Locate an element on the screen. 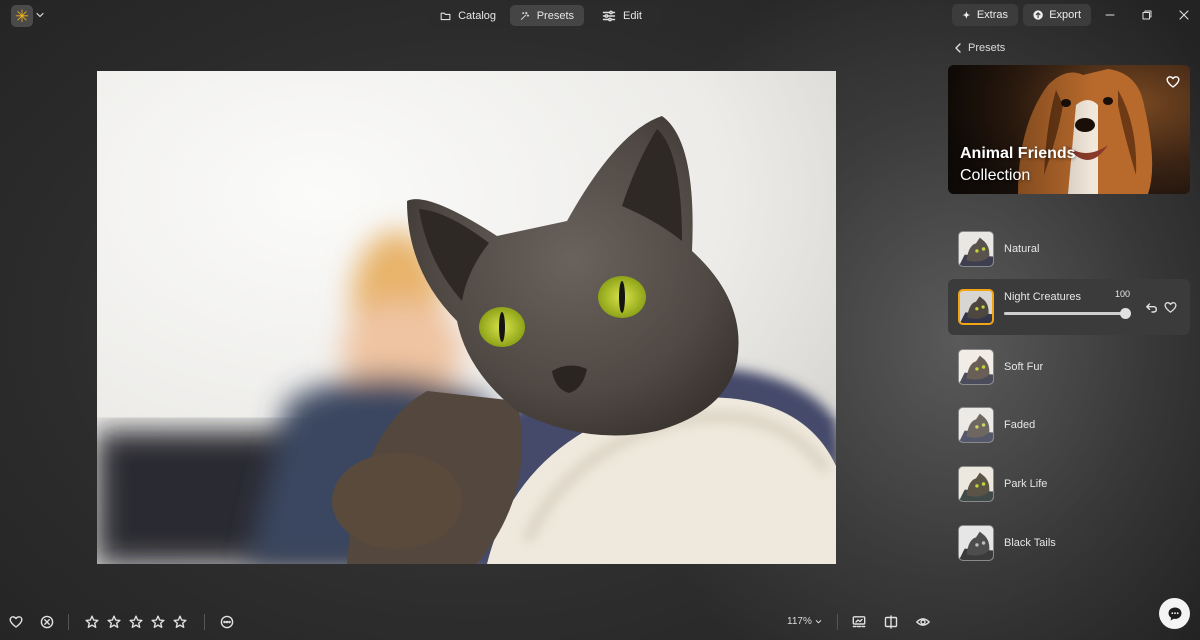 Image resolution: width=1200 pixels, height=640 pixels. preset-label: Night Creatures is located at coordinates (1043, 297).